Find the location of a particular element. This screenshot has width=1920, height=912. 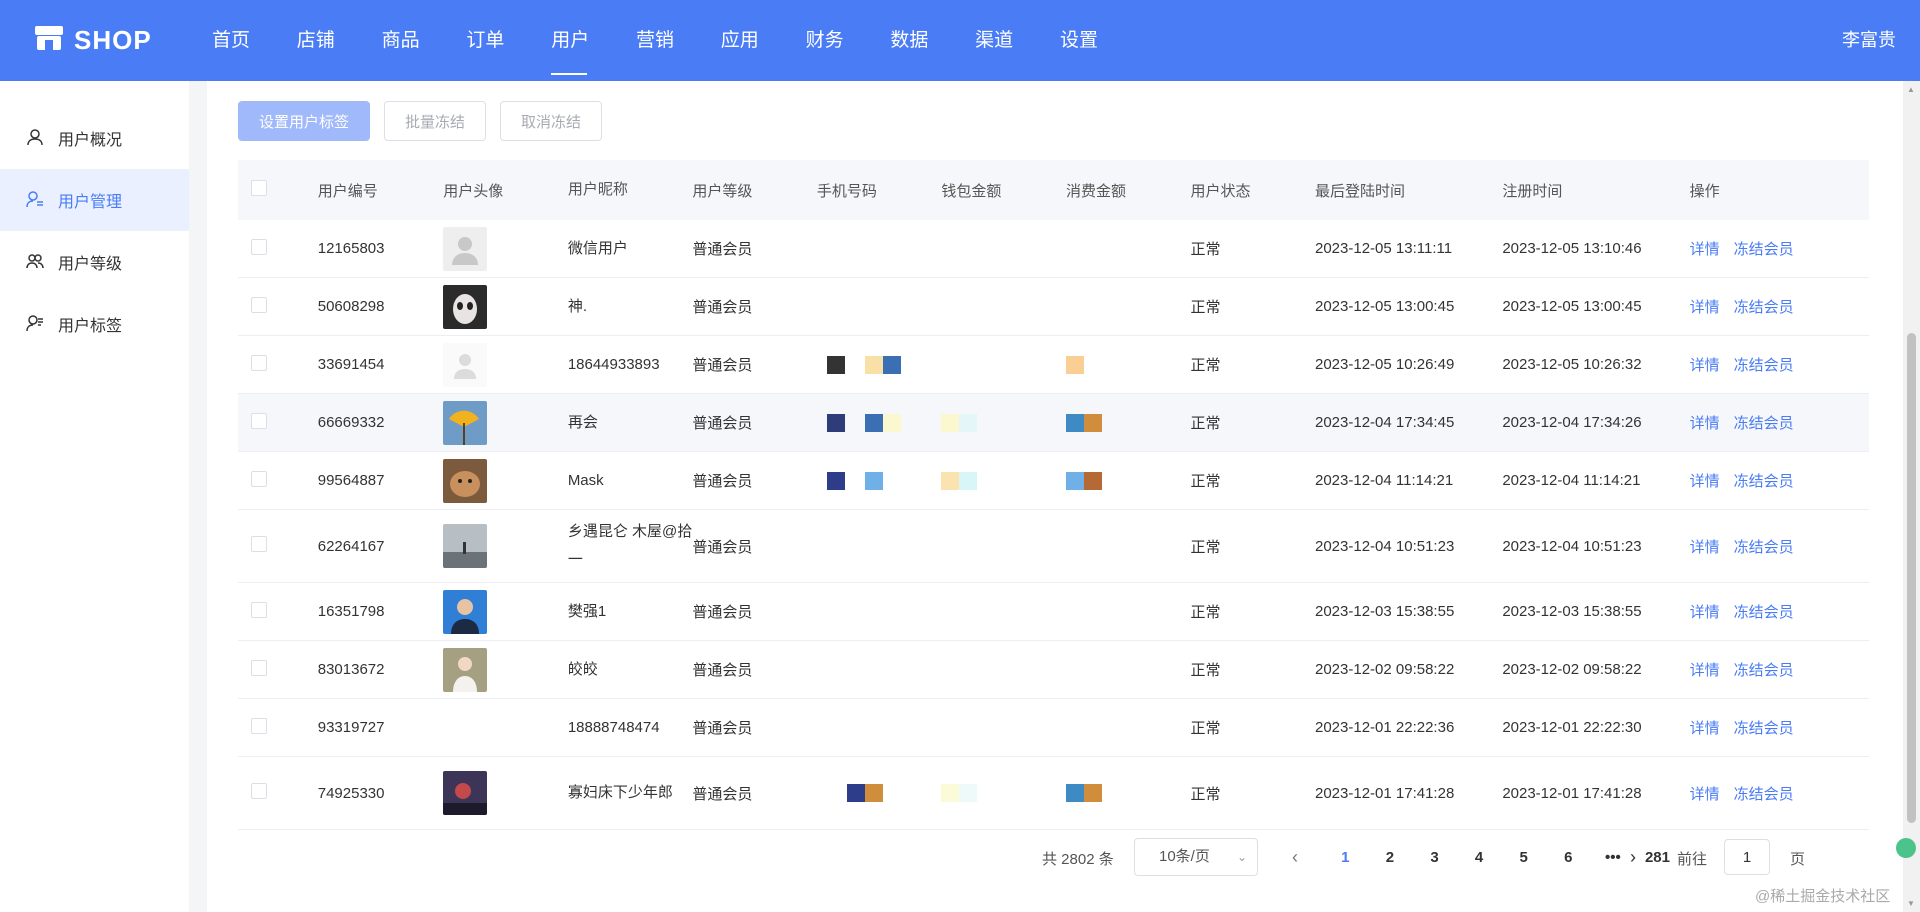

user-level: 普通会员 is located at coordinates (722, 365).